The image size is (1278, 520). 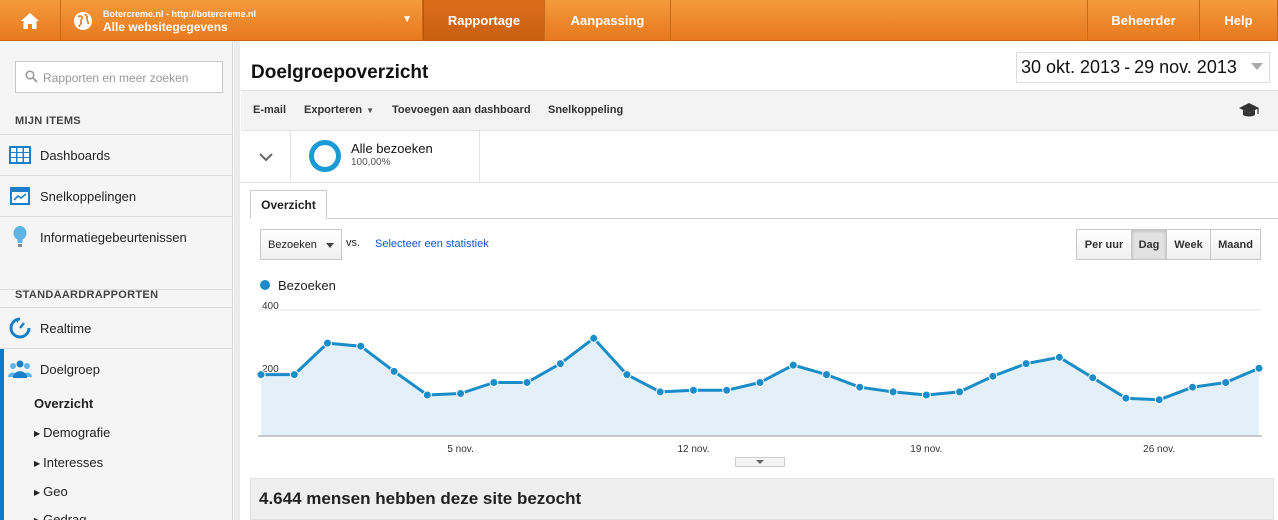 What do you see at coordinates (87, 295) in the screenshot?
I see `section-title-standaardrapporten: STANDAARDRAPPORTEN` at bounding box center [87, 295].